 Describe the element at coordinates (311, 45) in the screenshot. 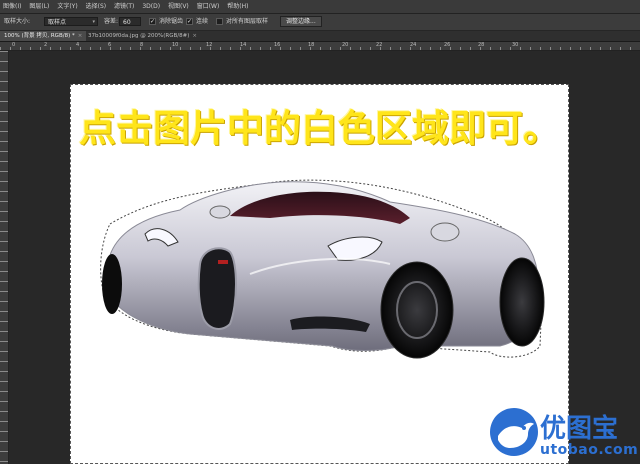

I see `ruler-number: 18` at that location.